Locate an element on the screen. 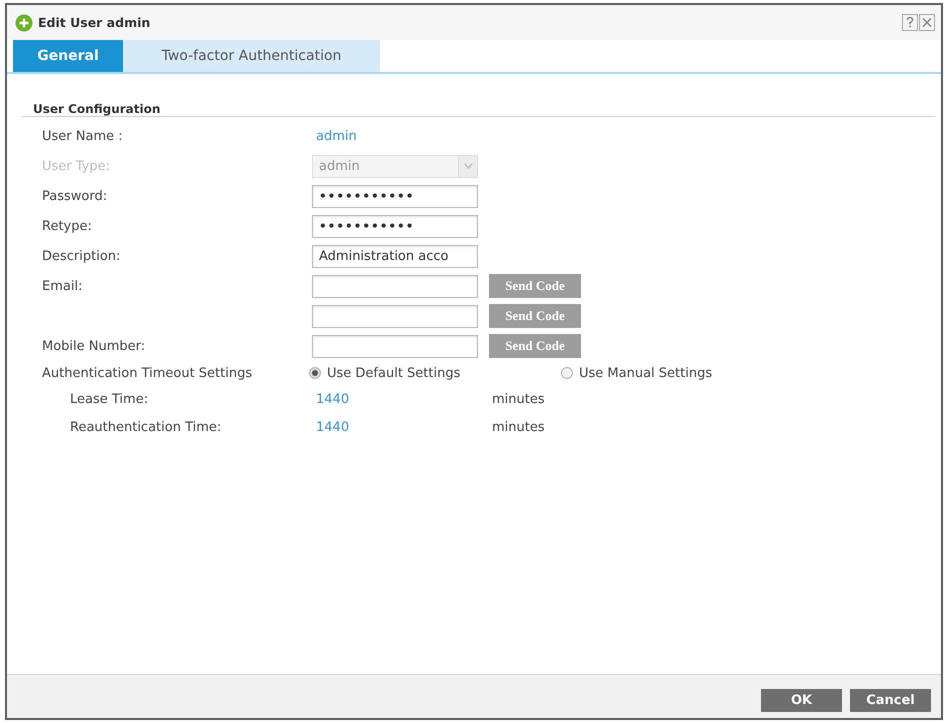 This screenshot has height=723, width=945. field-label: Description: is located at coordinates (81, 256).